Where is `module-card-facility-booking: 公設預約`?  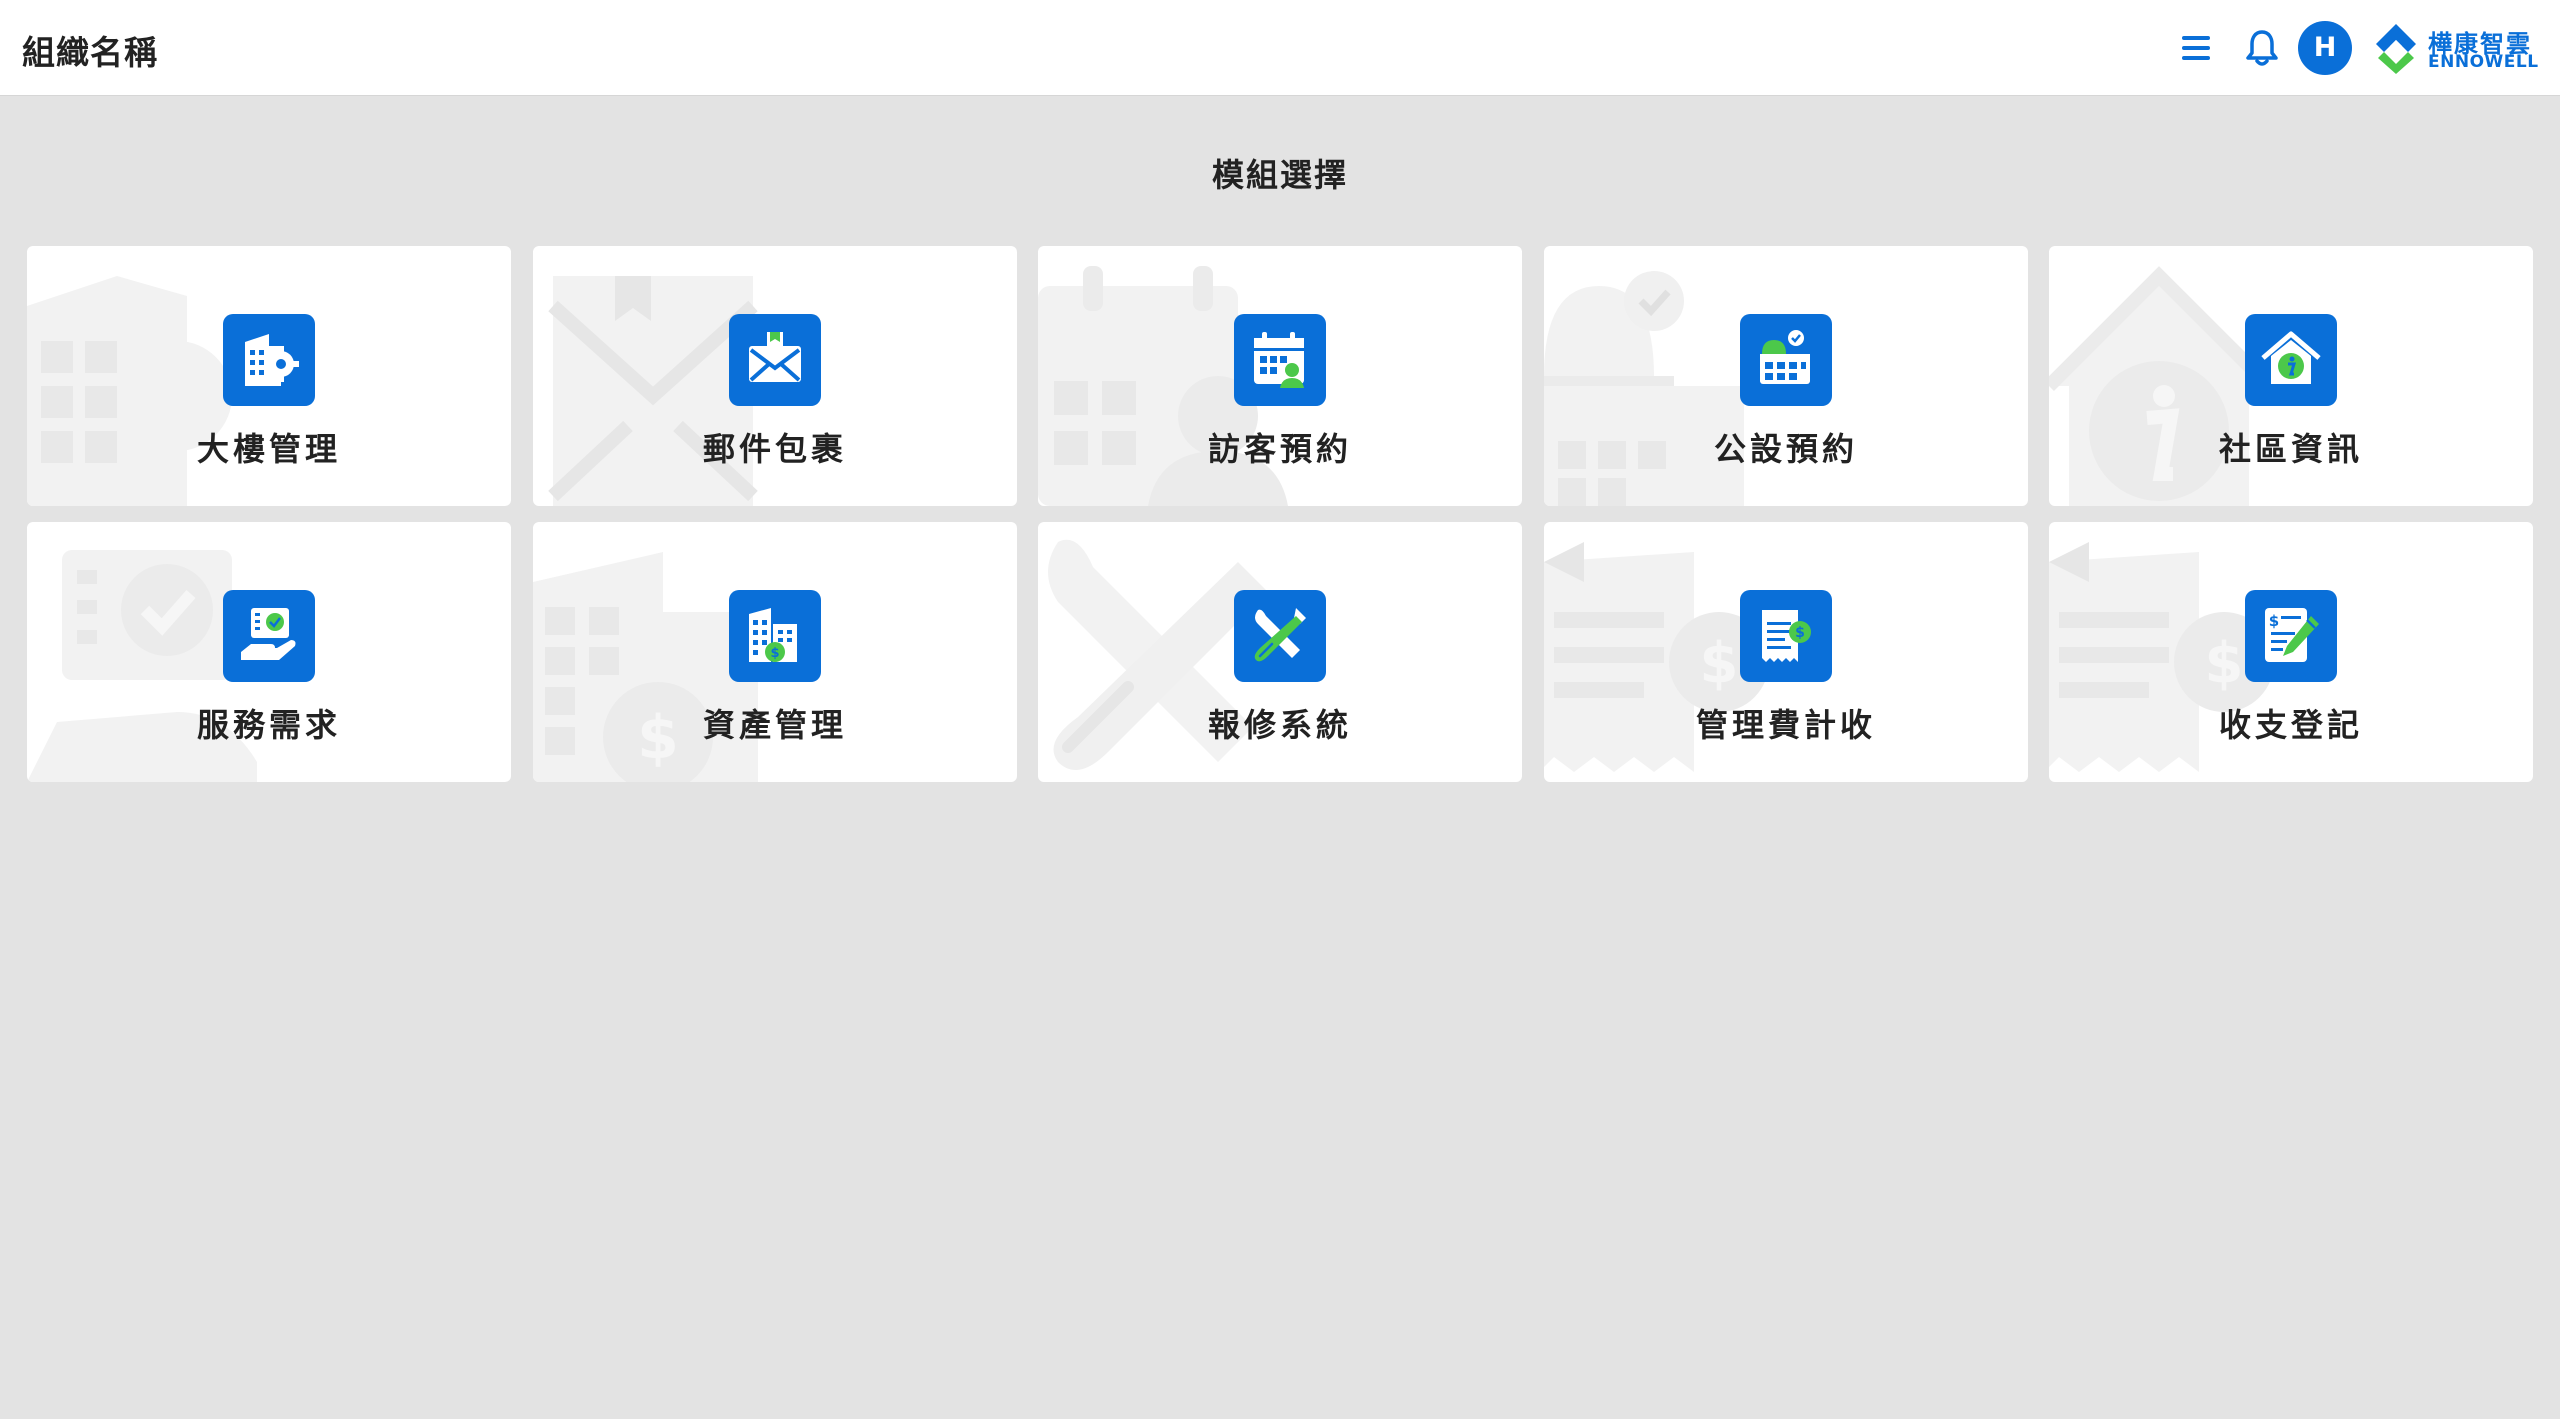 module-card-facility-booking: 公設預約 is located at coordinates (1786, 376).